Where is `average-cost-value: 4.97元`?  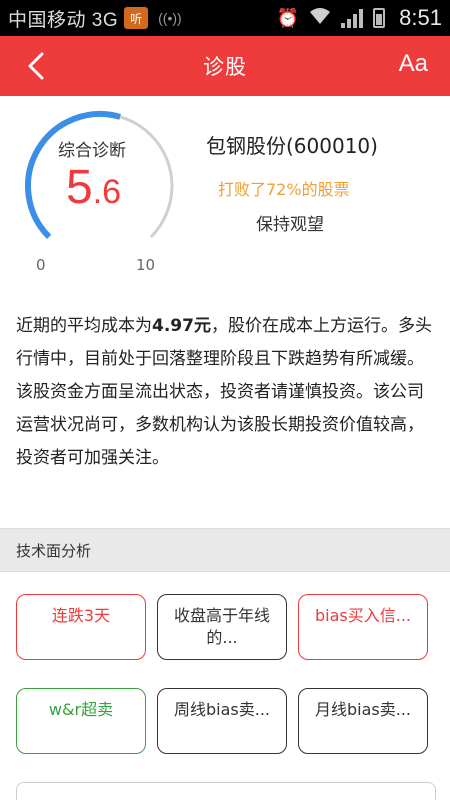
average-cost-value: 4.97元 is located at coordinates (181, 326).